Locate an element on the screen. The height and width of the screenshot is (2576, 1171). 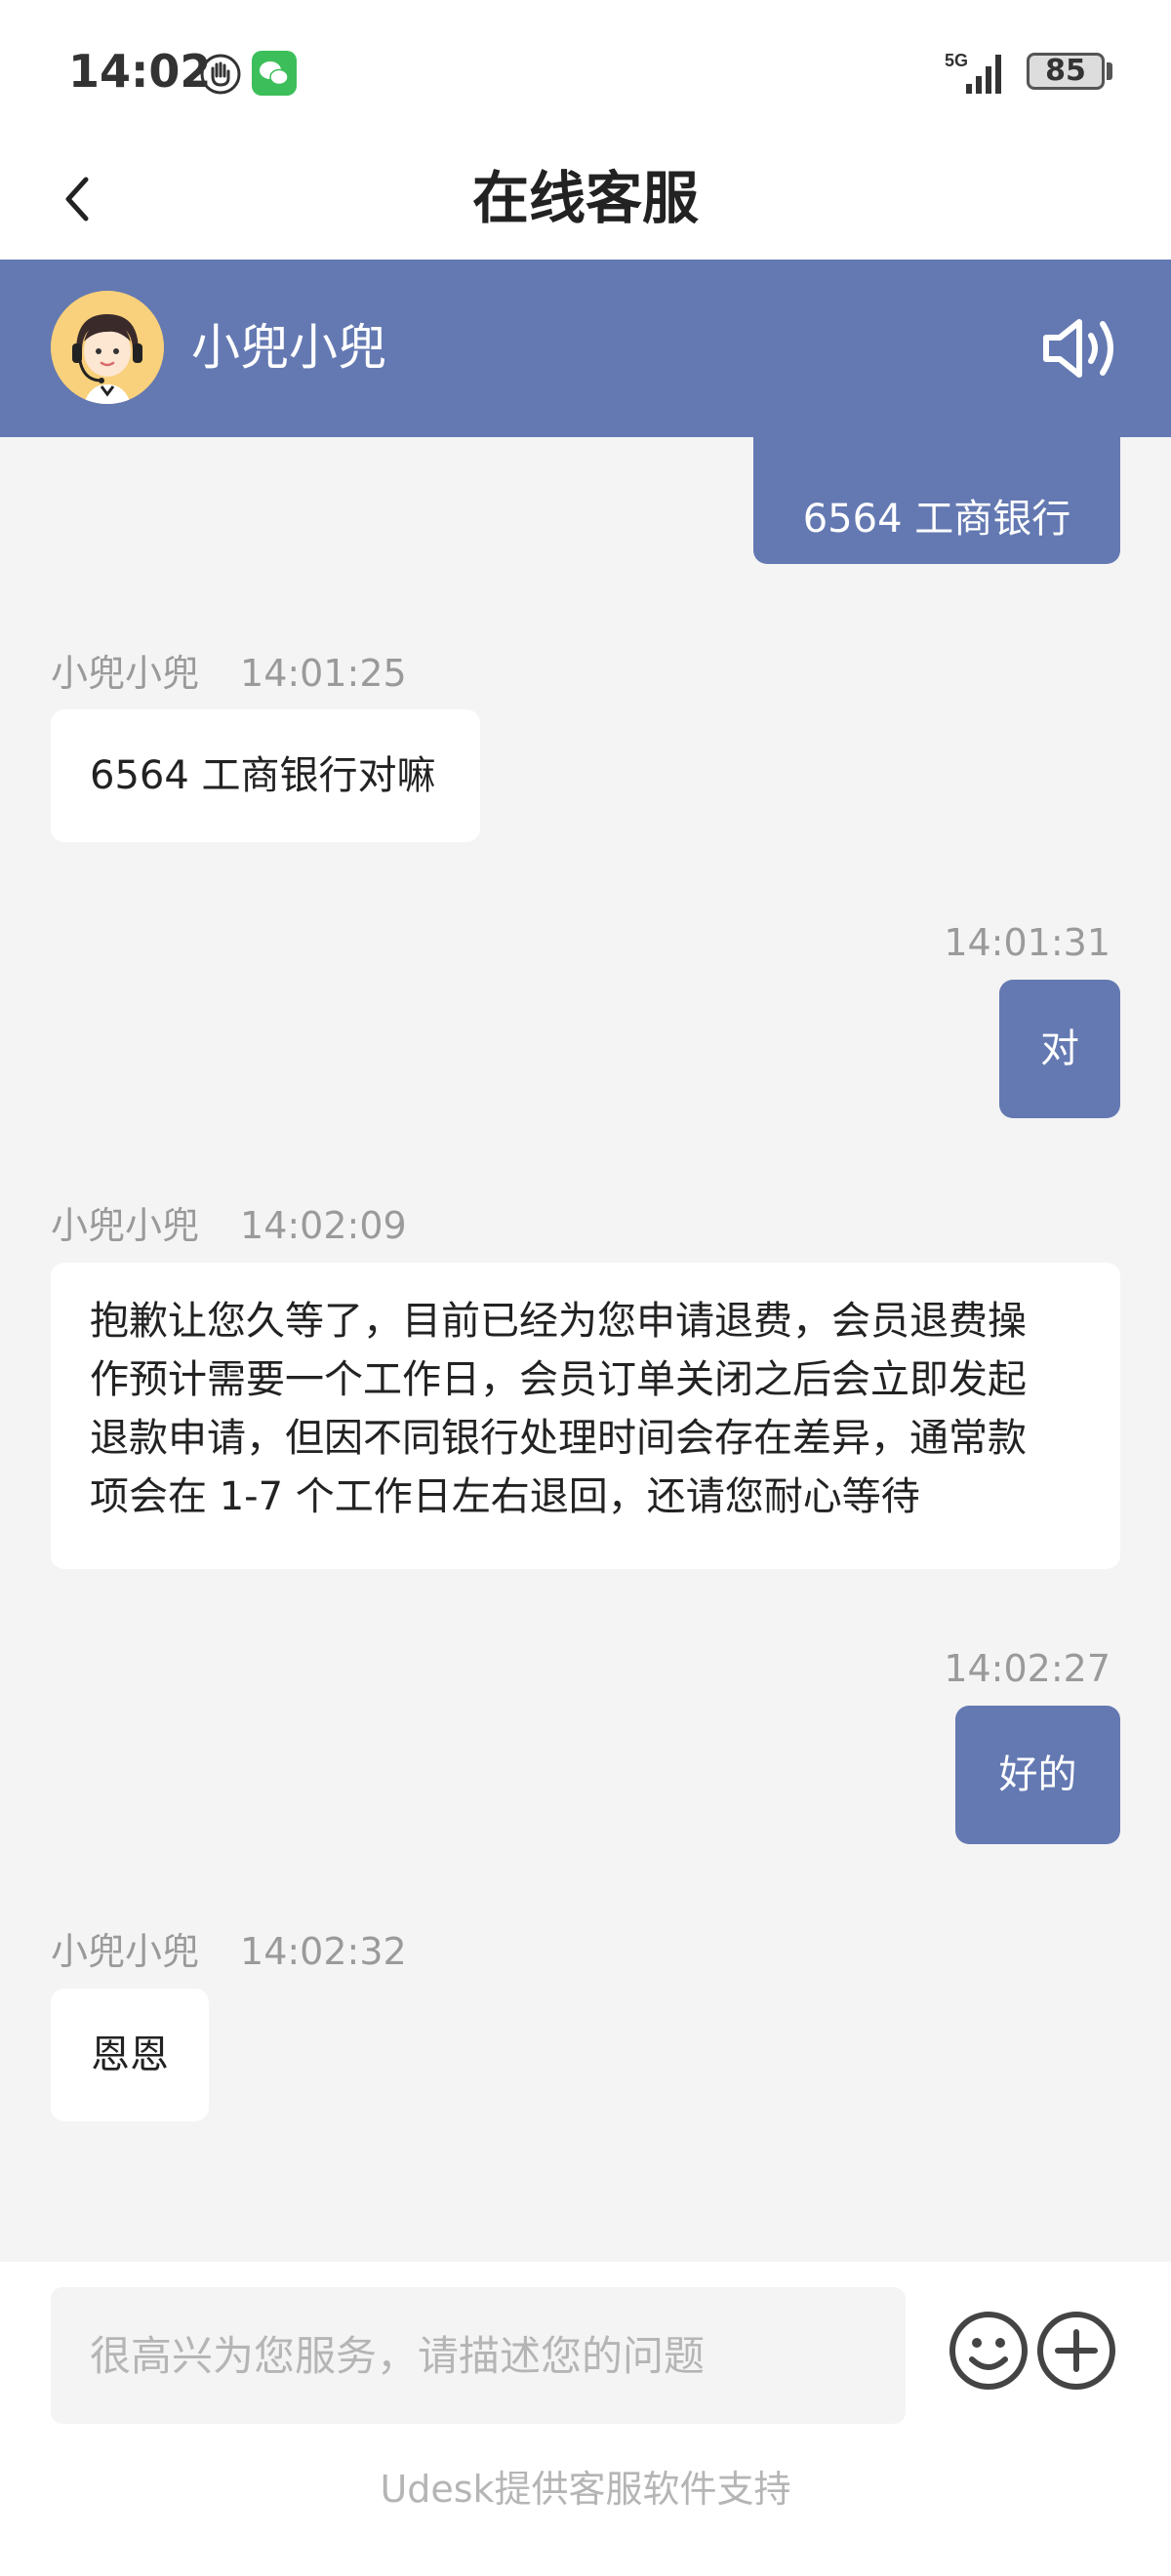
status-bar: 14:02 5G 85 is located at coordinates (585, 68).